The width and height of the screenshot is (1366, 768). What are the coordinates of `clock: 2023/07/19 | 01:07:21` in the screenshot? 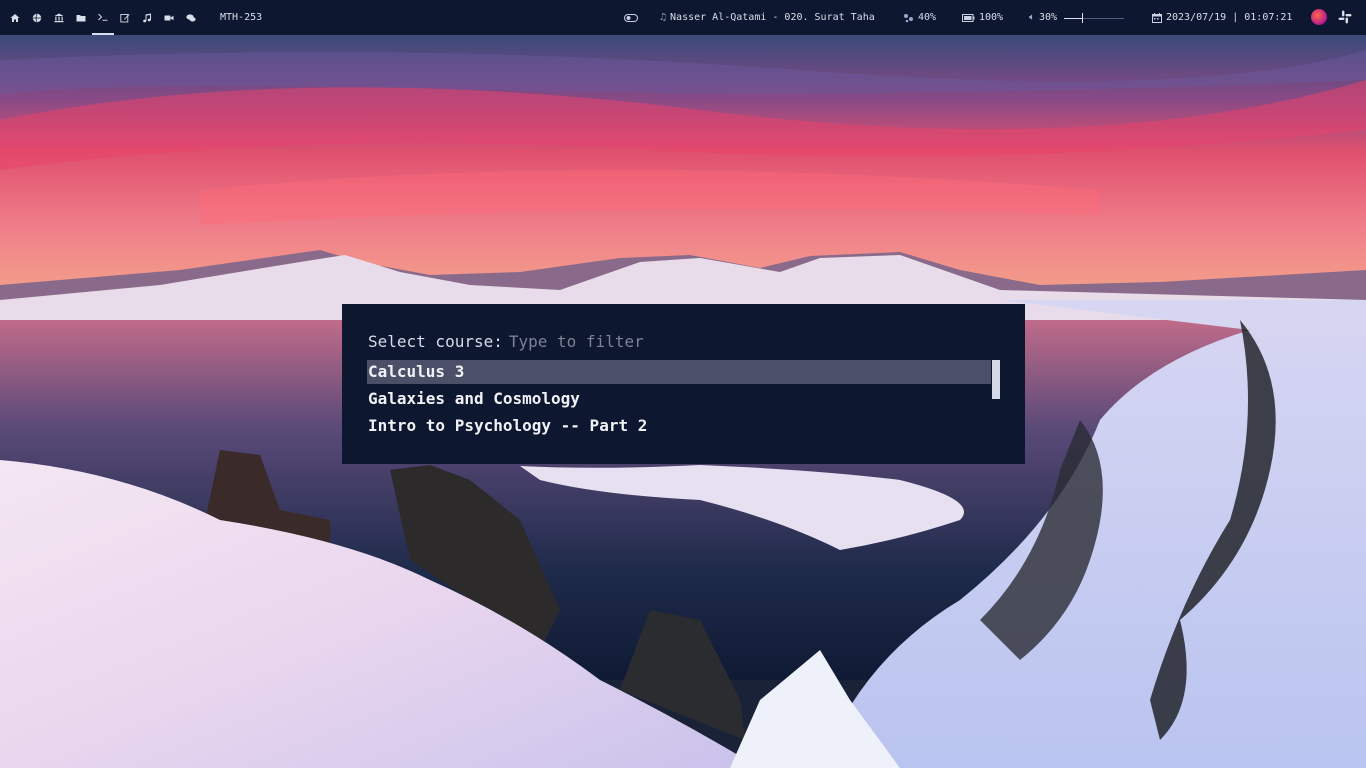 It's located at (1222, 17).